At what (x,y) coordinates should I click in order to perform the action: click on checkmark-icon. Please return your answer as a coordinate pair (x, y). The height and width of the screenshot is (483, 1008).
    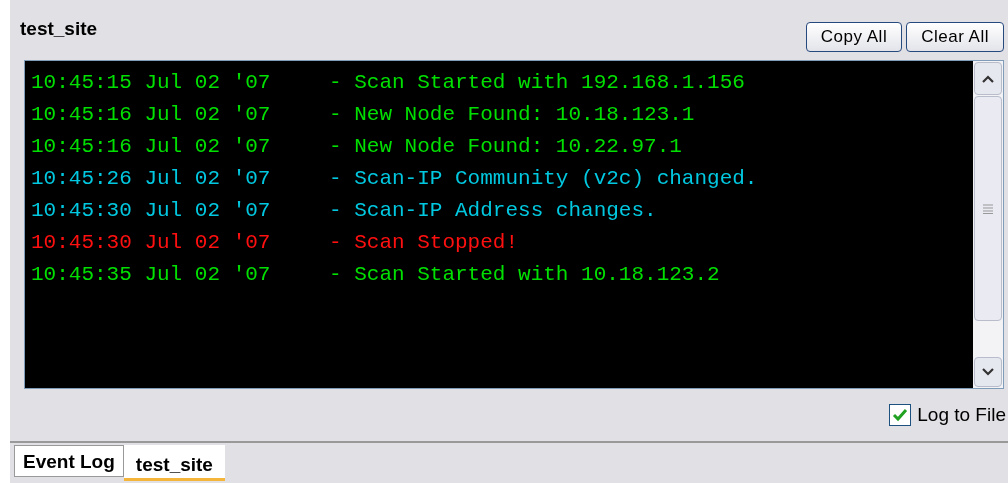
    Looking at the image, I should click on (900, 415).